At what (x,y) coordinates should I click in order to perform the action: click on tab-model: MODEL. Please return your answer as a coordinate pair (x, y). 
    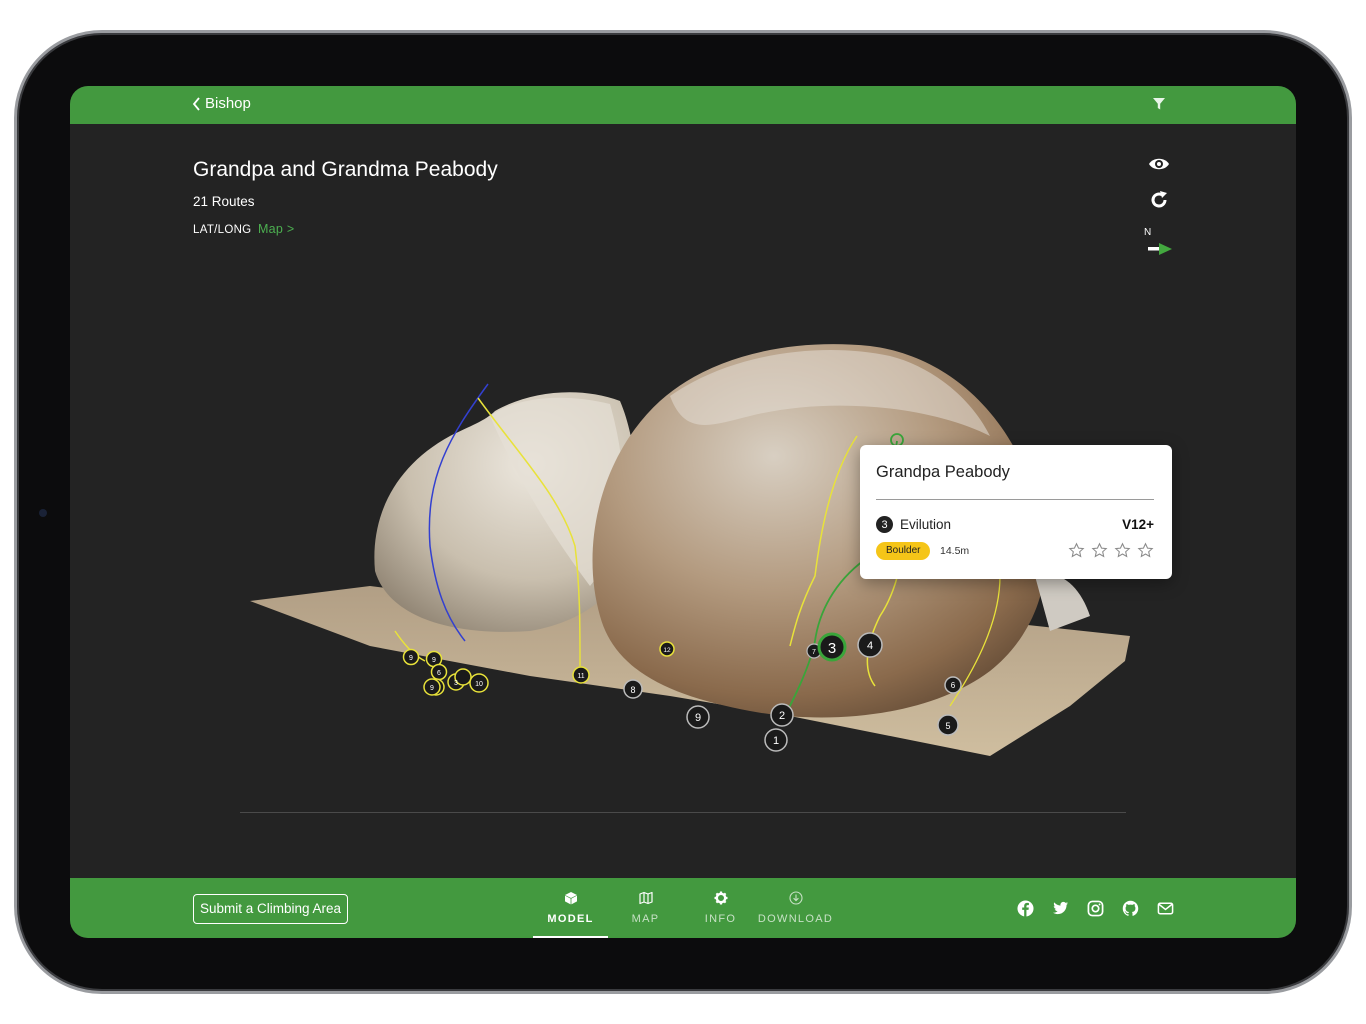
    Looking at the image, I should click on (570, 908).